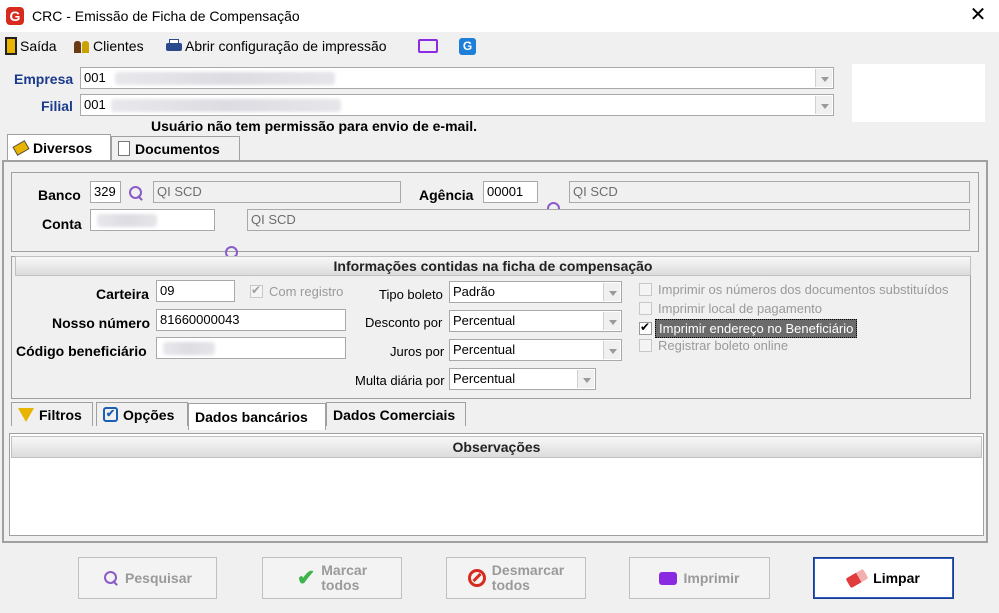 The image size is (999, 613). I want to click on app-logo-icon: G, so click(15, 16).